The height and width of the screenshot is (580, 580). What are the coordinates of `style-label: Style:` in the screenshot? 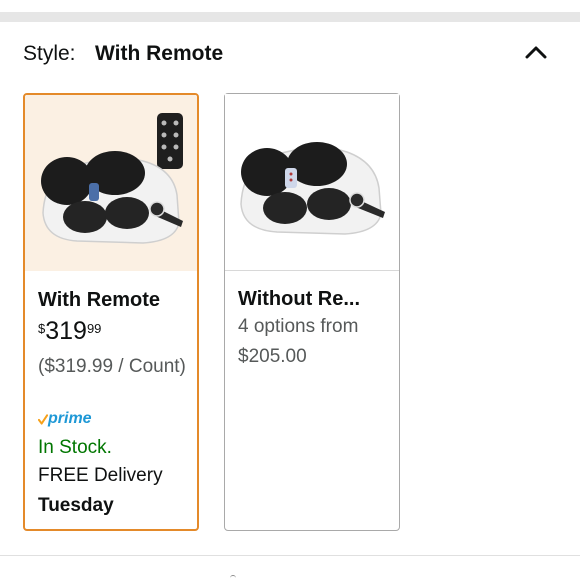 It's located at (49, 53).